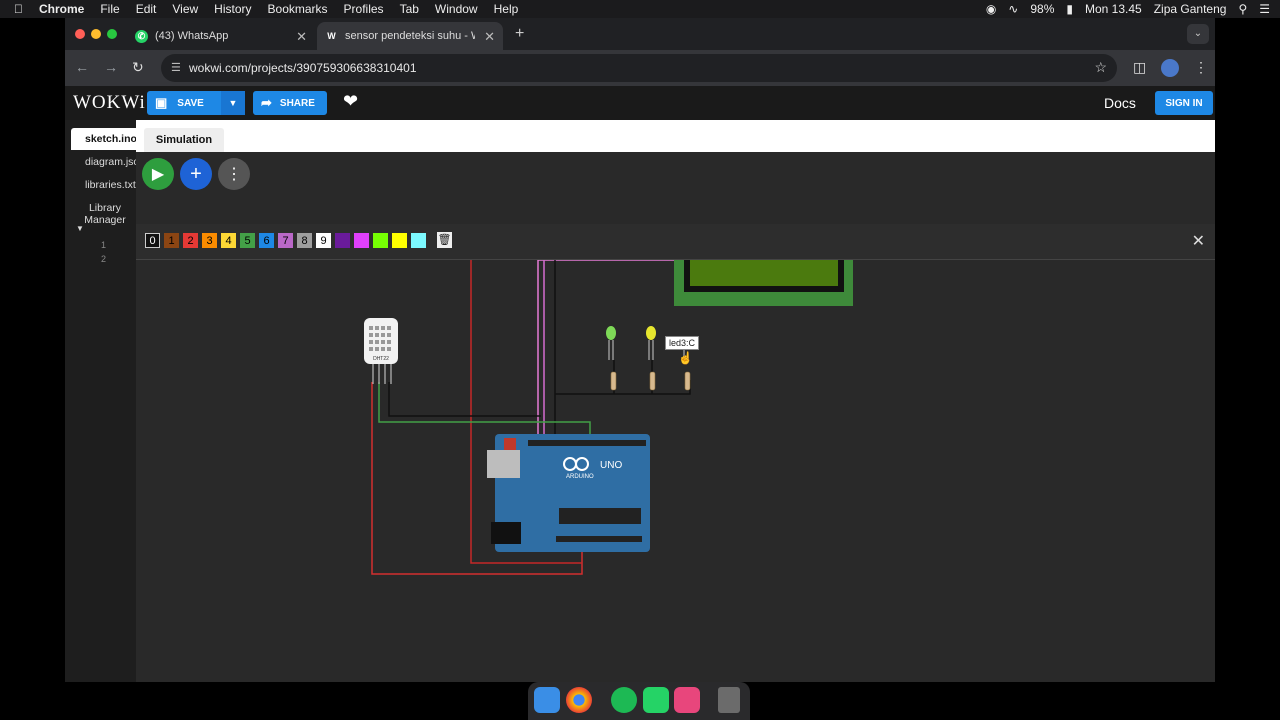 The width and height of the screenshot is (1280, 720). What do you see at coordinates (110, 139) in the screenshot?
I see `file-tab-label: sketch.ino` at bounding box center [110, 139].